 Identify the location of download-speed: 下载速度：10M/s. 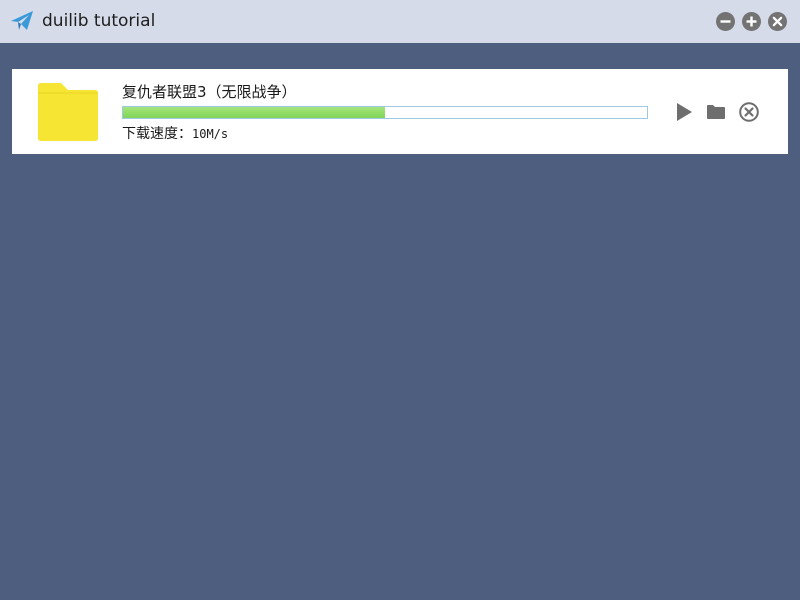
(175, 134).